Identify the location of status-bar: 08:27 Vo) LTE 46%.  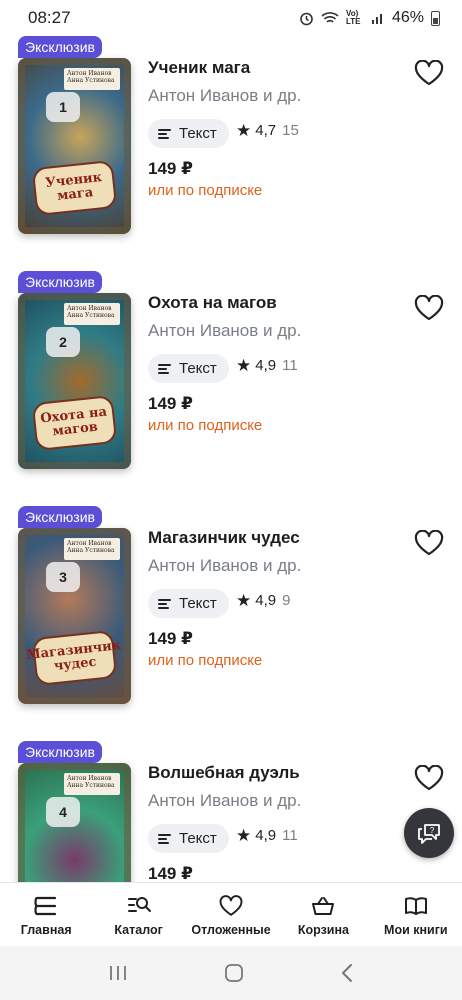
(231, 18).